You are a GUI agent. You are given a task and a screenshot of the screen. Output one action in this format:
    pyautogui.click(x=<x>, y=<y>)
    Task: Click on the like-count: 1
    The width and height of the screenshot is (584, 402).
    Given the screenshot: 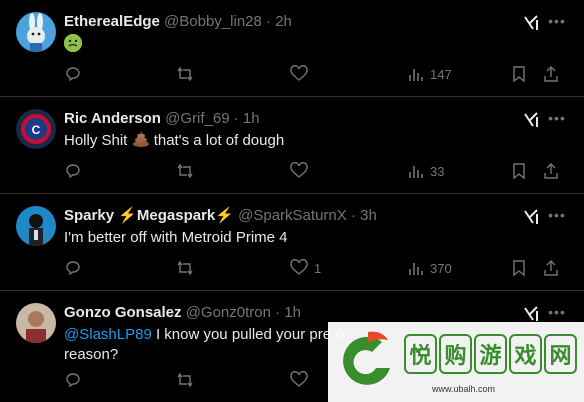 What is the action you would take?
    pyautogui.click(x=318, y=268)
    